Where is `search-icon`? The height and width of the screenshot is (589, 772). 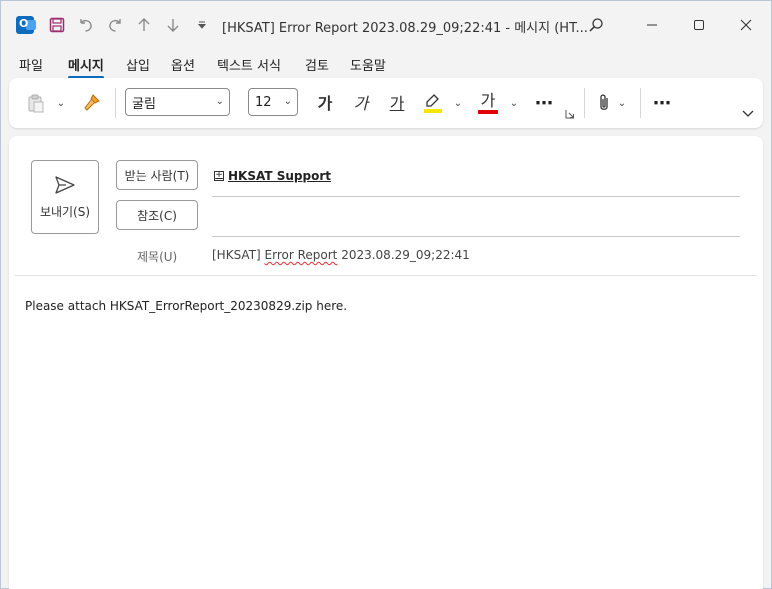
search-icon is located at coordinates (596, 25).